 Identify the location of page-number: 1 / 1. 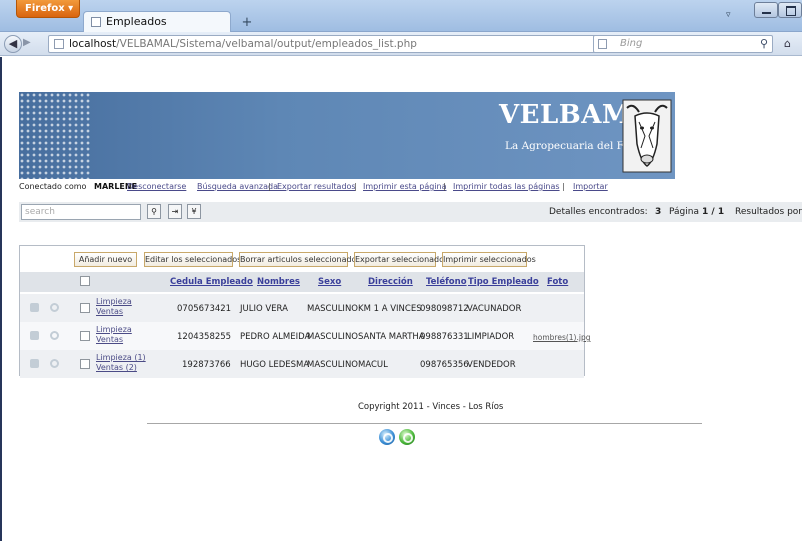
(713, 212).